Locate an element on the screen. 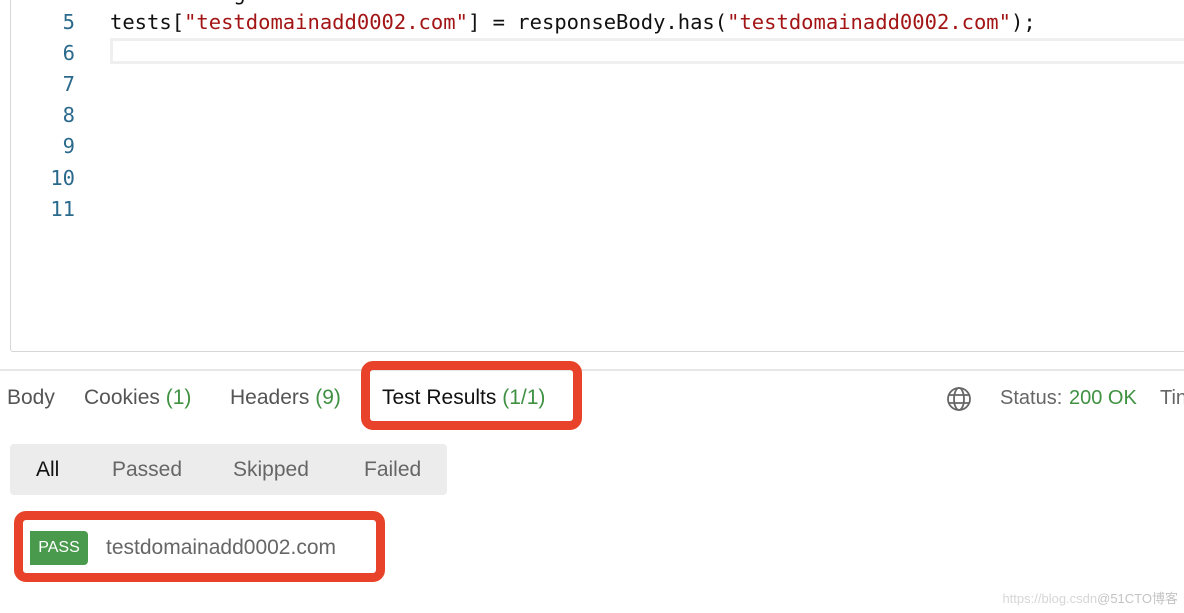 The image size is (1184, 613). pass-badge: PASS is located at coordinates (59, 548).